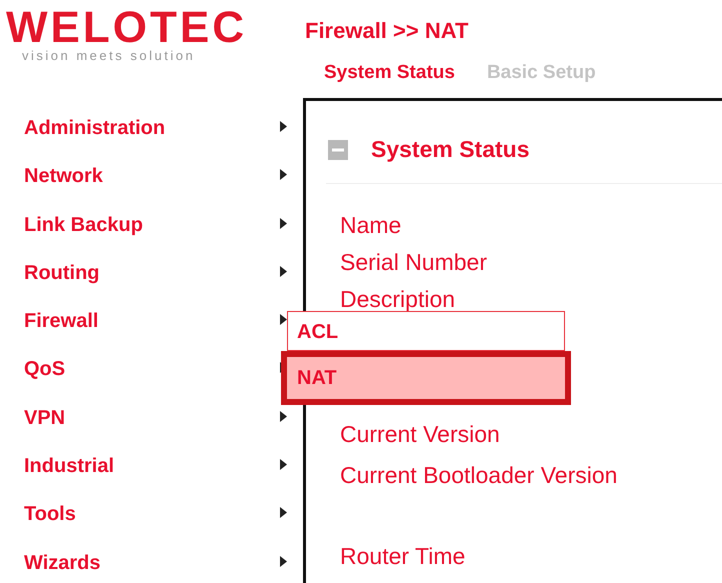 Image resolution: width=722 pixels, height=583 pixels. I want to click on sidebar-item: Firewall, so click(140, 321).